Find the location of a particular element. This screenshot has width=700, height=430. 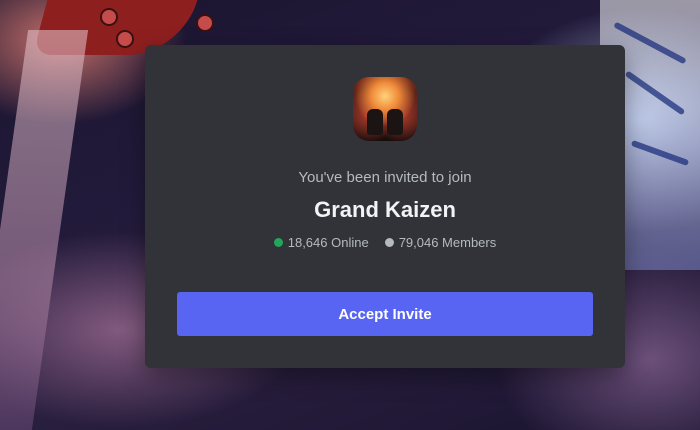

members-stat: 79,046 Members is located at coordinates (440, 242).